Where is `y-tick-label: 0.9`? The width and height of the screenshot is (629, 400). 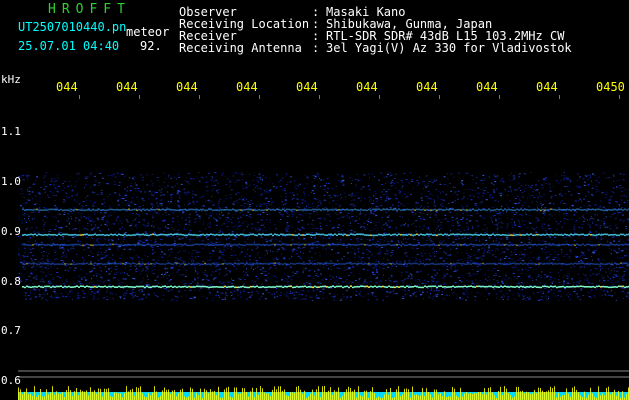 y-tick-label: 0.9 is located at coordinates (11, 231).